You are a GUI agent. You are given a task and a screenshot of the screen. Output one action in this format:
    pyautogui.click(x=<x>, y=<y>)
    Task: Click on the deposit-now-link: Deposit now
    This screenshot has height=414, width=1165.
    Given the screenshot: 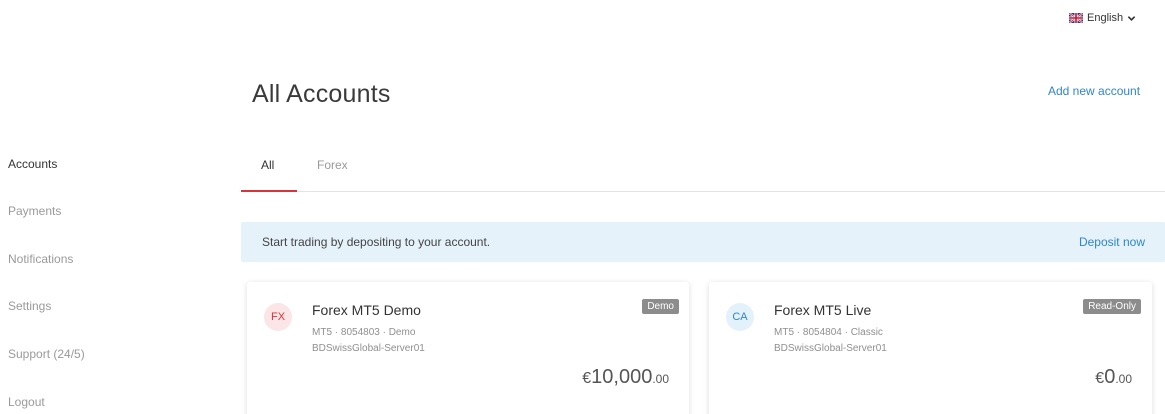 What is the action you would take?
    pyautogui.click(x=1112, y=242)
    